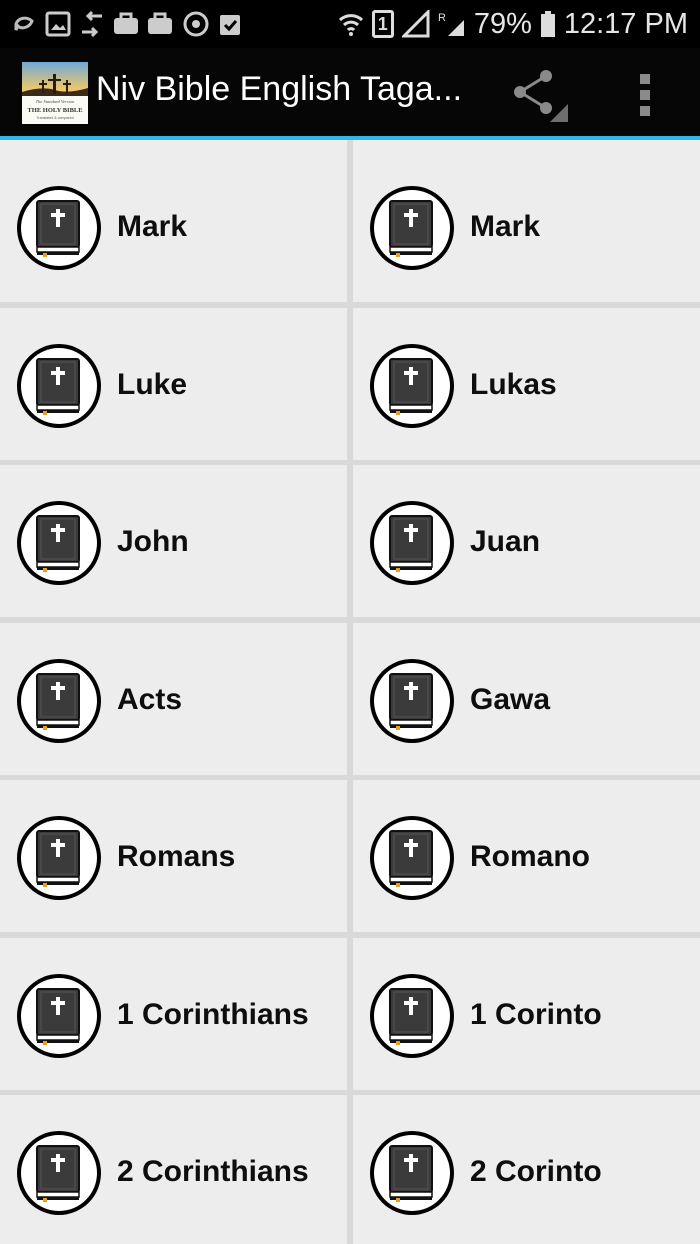  I want to click on book-label: Juan, so click(505, 541).